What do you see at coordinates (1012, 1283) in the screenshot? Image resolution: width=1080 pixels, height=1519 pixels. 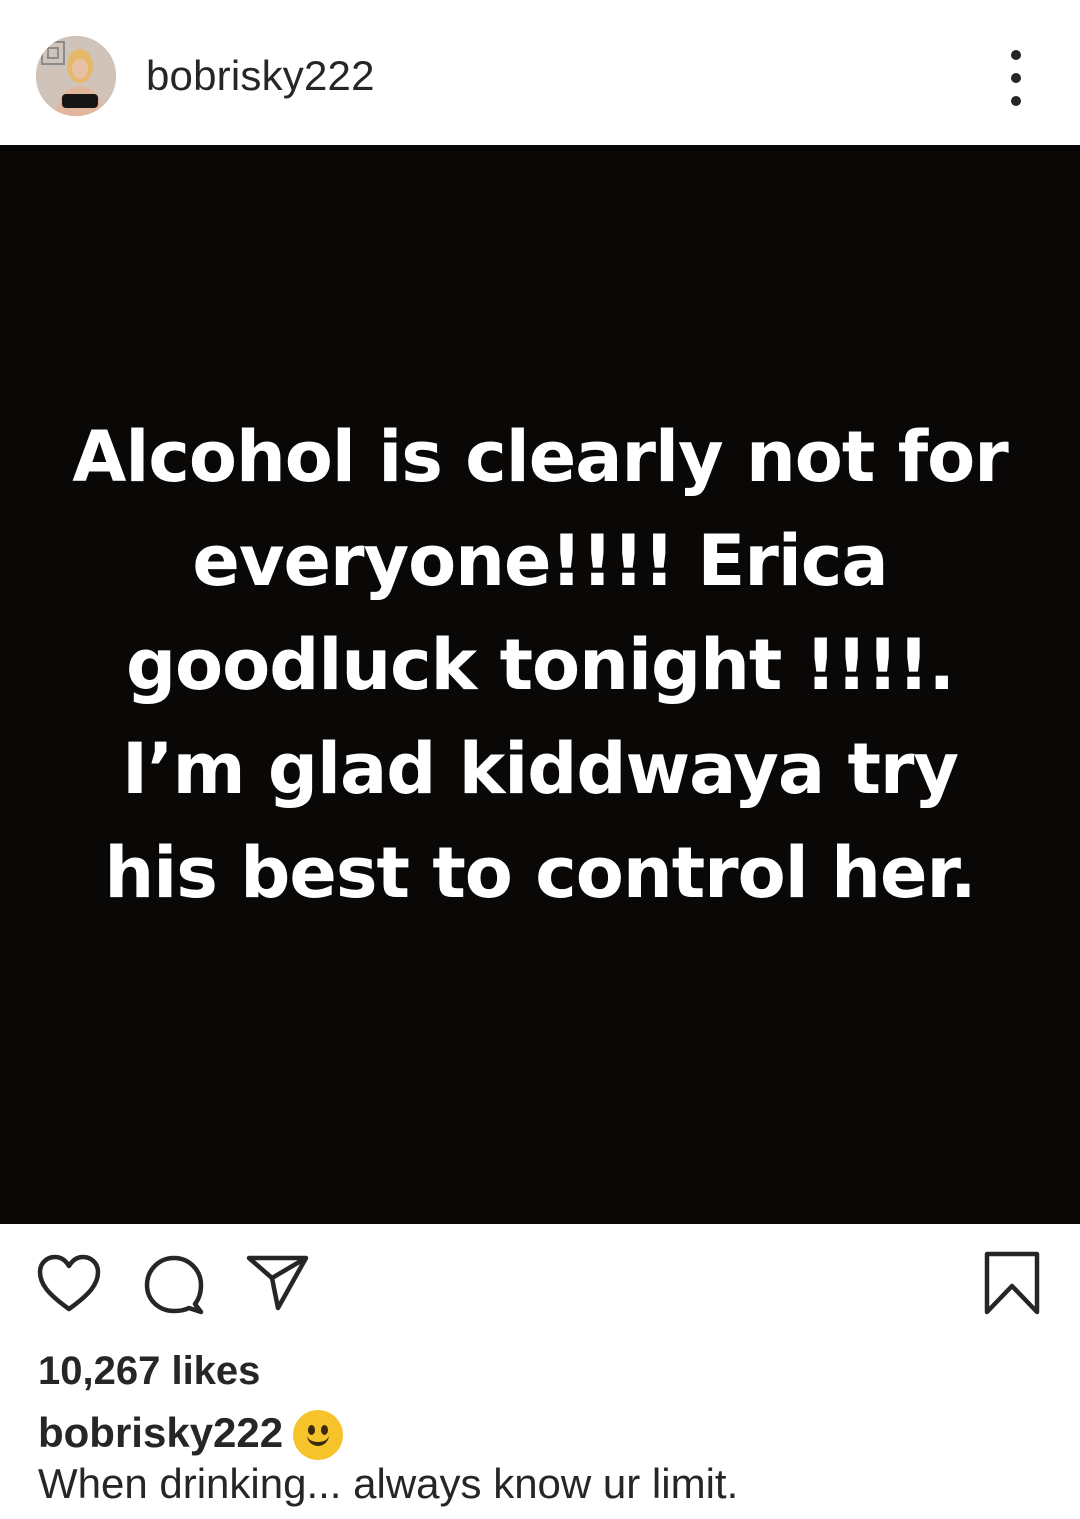 I see `bookmark-icon` at bounding box center [1012, 1283].